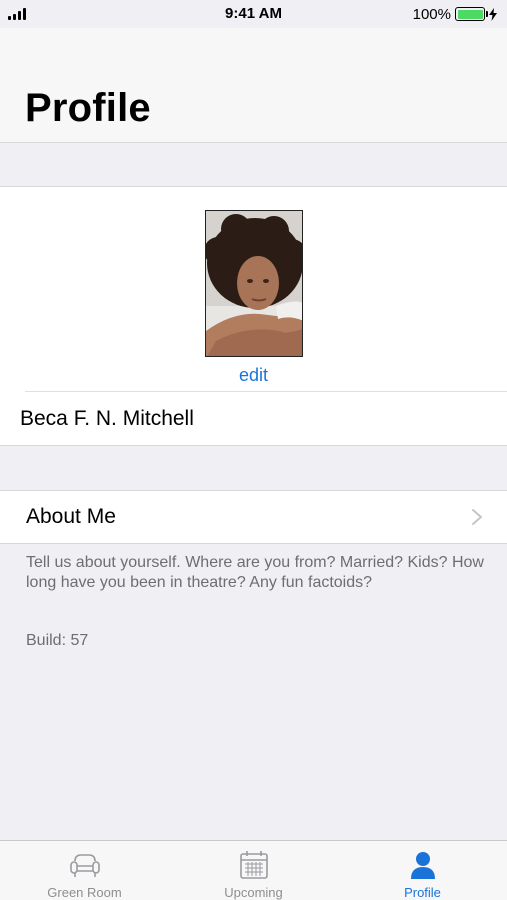  I want to click on status-bar: 9:41 AM 100%, so click(253, 14).